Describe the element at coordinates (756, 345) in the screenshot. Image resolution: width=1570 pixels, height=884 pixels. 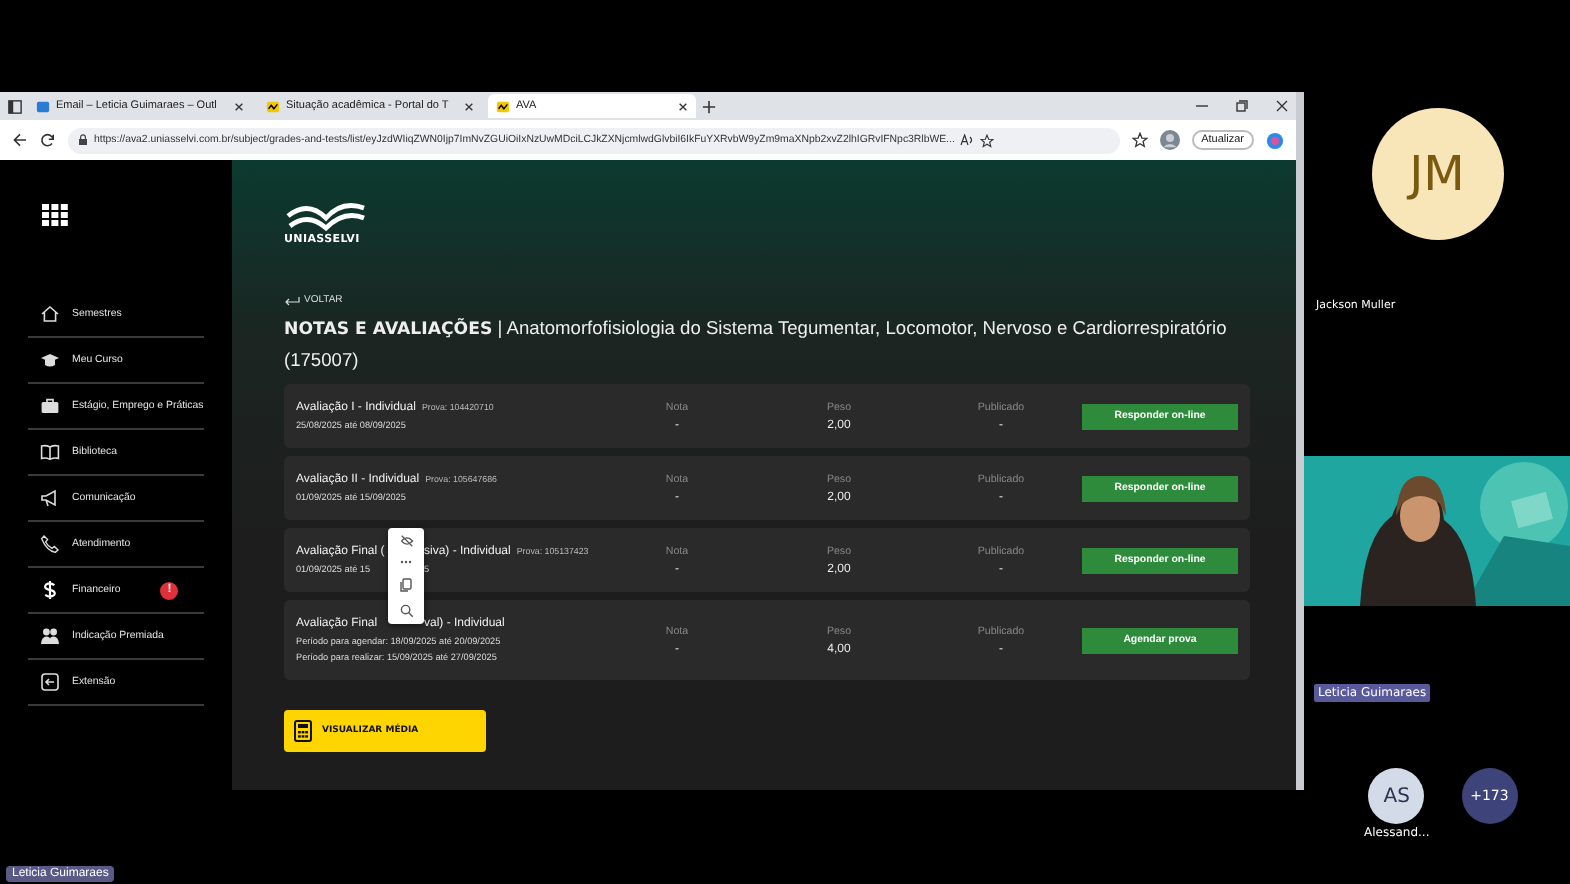
I see `page-heading: NOTAS E AVALIAÇÕES | Anatomorfofisiologia do Sistema Tegumentar, Locomotor, Nervoso e Cardiorrespiratório (175007)` at that location.